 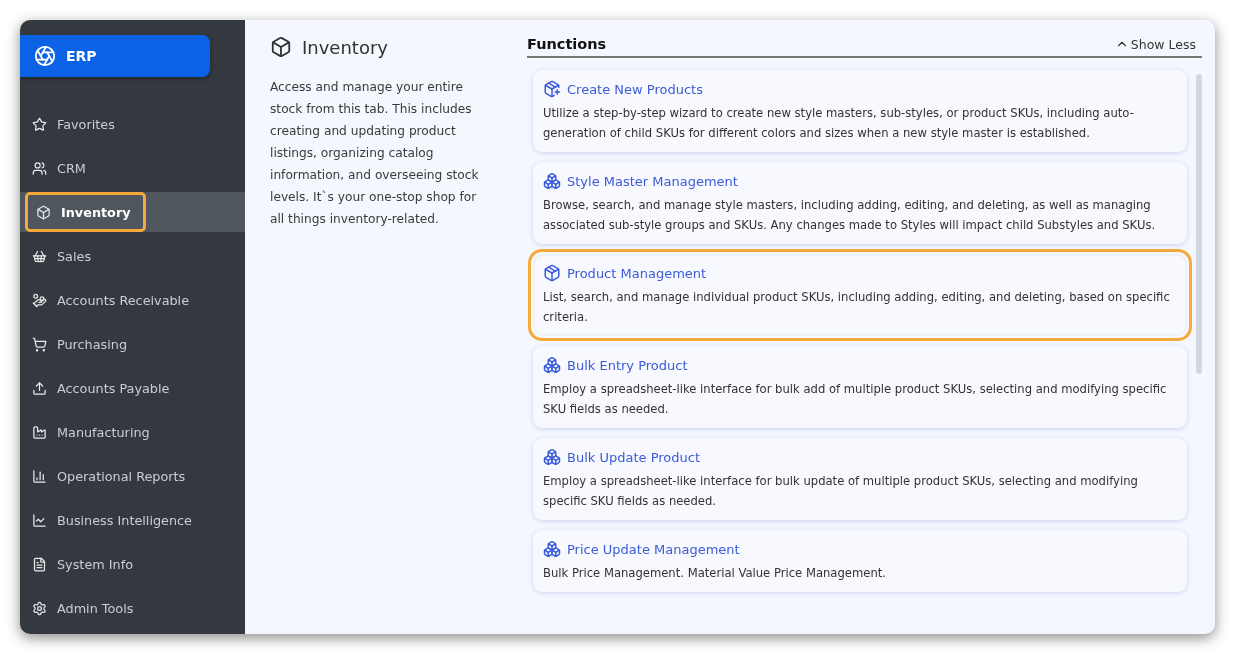 What do you see at coordinates (375, 153) in the screenshot?
I see `module-description: Access and manage your entire stock from this tab. This includes creating and updating product listings, organizing catalog information, and overseeing stock levels. It`s your one-stop shop for all things inventory-related.` at bounding box center [375, 153].